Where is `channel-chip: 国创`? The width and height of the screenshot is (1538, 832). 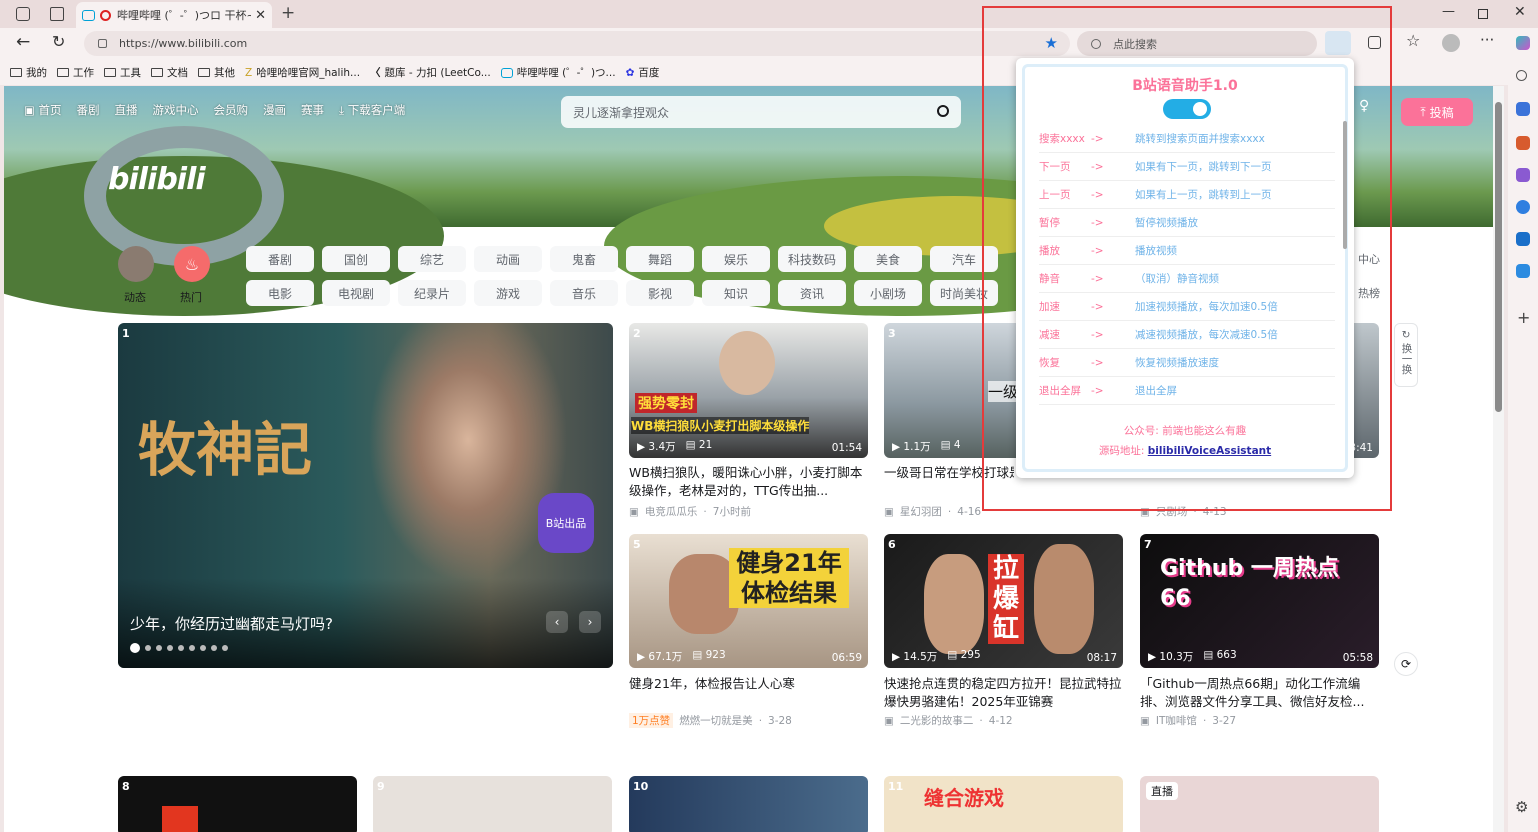
channel-chip: 国创 is located at coordinates (356, 259).